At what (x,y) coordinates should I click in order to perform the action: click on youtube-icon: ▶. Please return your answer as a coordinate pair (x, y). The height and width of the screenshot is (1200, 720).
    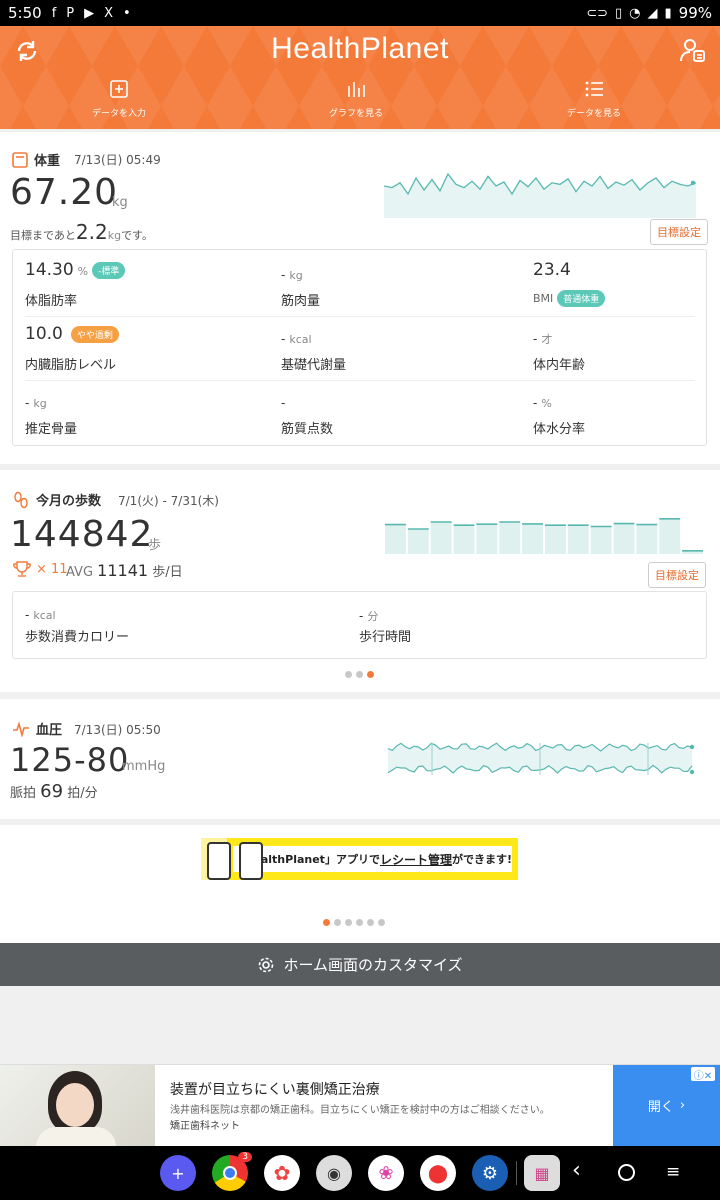
    Looking at the image, I should click on (89, 13).